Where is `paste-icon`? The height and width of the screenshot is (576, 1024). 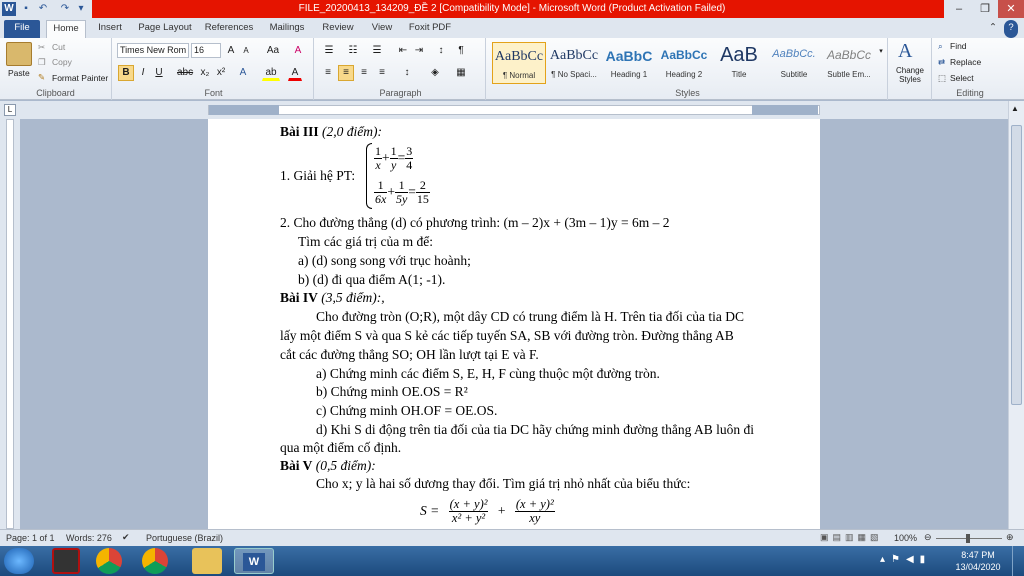
paste-icon is located at coordinates (19, 54).